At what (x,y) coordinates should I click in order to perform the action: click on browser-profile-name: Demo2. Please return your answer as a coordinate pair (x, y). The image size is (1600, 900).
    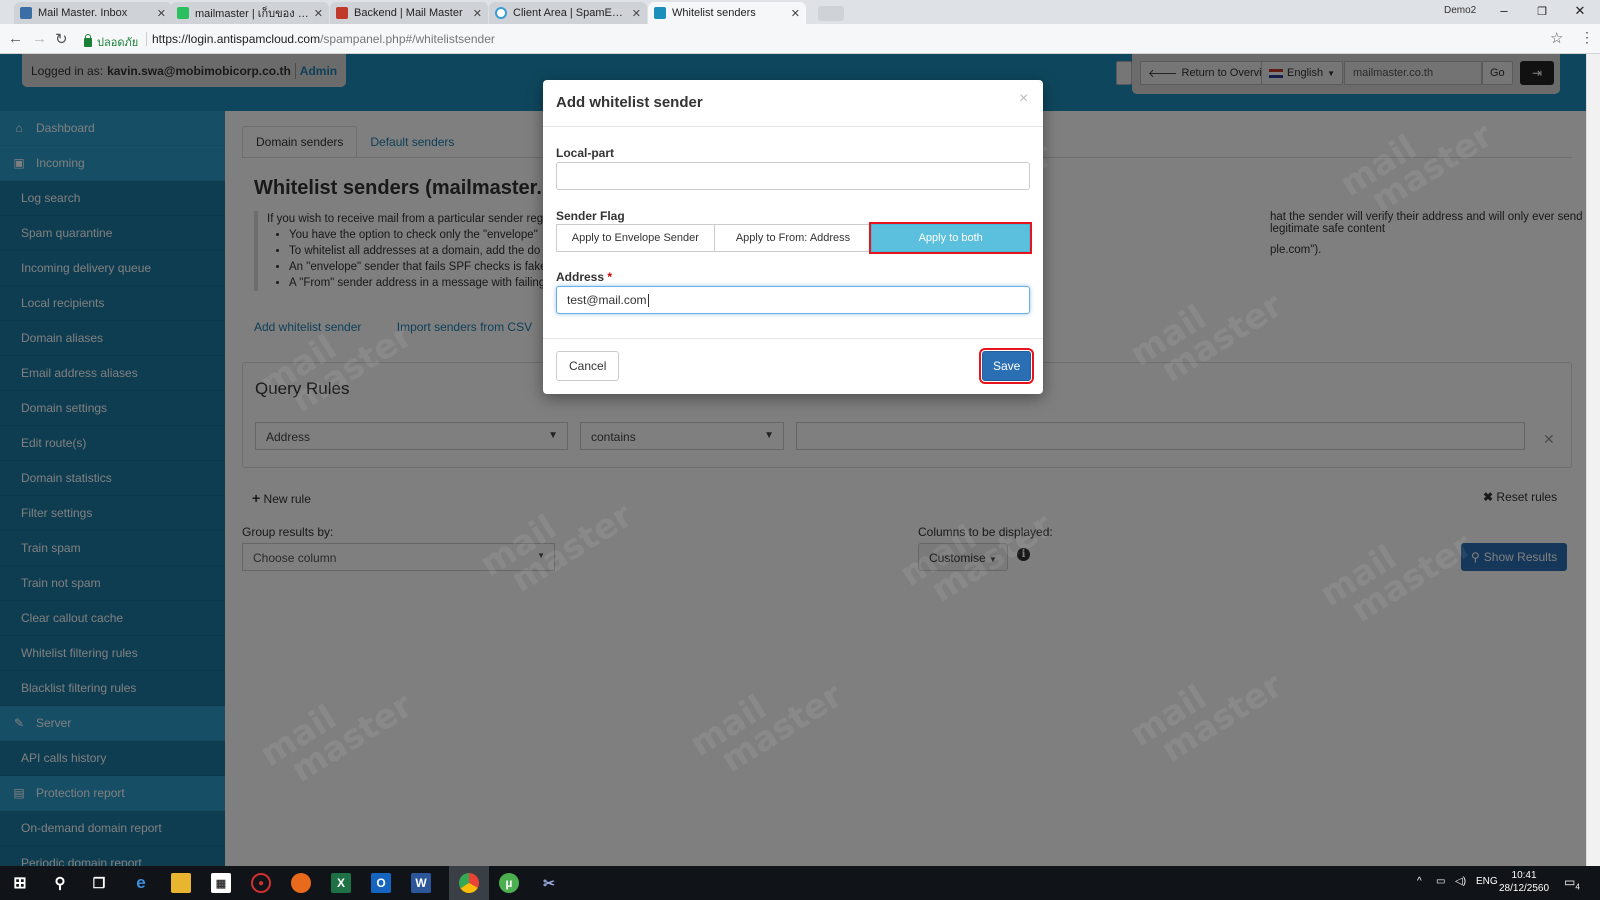
    Looking at the image, I should click on (1460, 10).